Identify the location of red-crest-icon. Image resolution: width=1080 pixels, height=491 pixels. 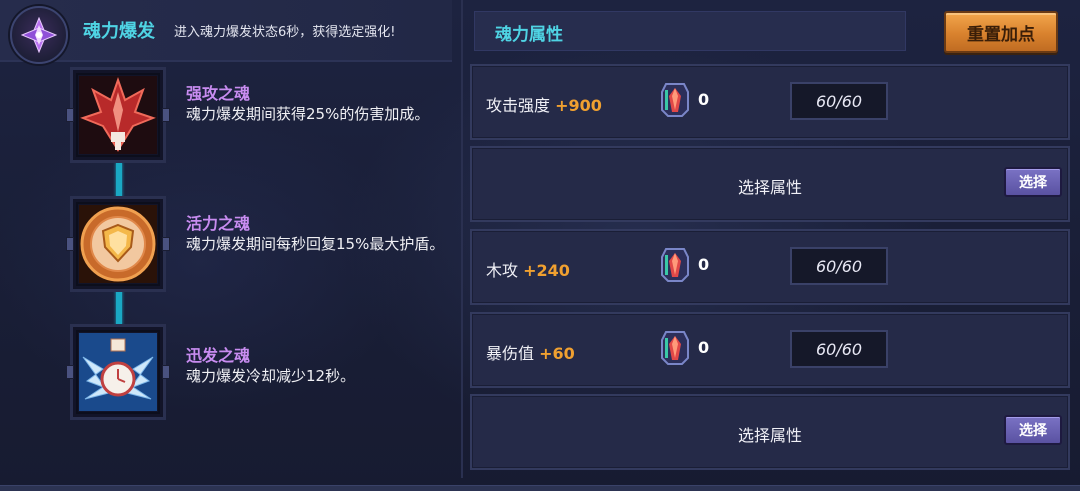
(118, 115).